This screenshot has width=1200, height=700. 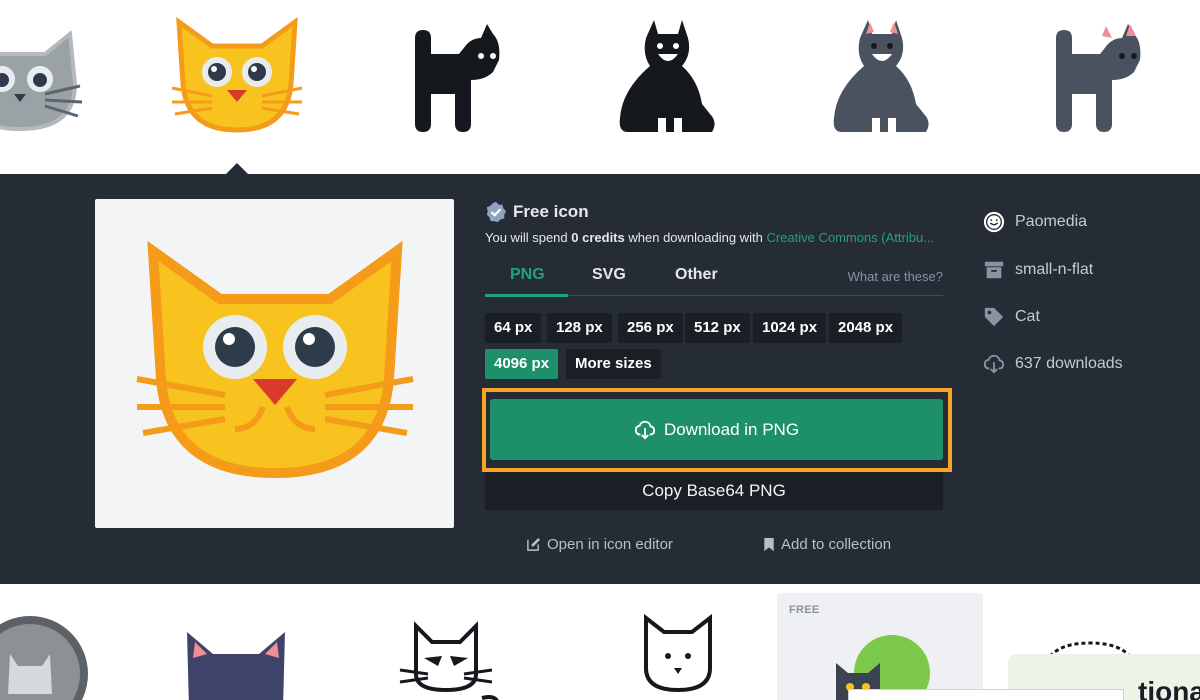 What do you see at coordinates (717, 328) in the screenshot?
I see `size-512: 512 px` at bounding box center [717, 328].